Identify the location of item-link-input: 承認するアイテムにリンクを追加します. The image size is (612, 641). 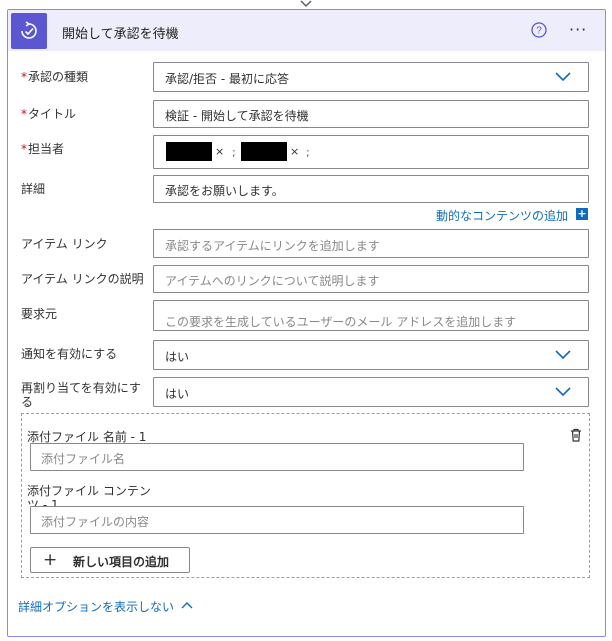
(371, 243).